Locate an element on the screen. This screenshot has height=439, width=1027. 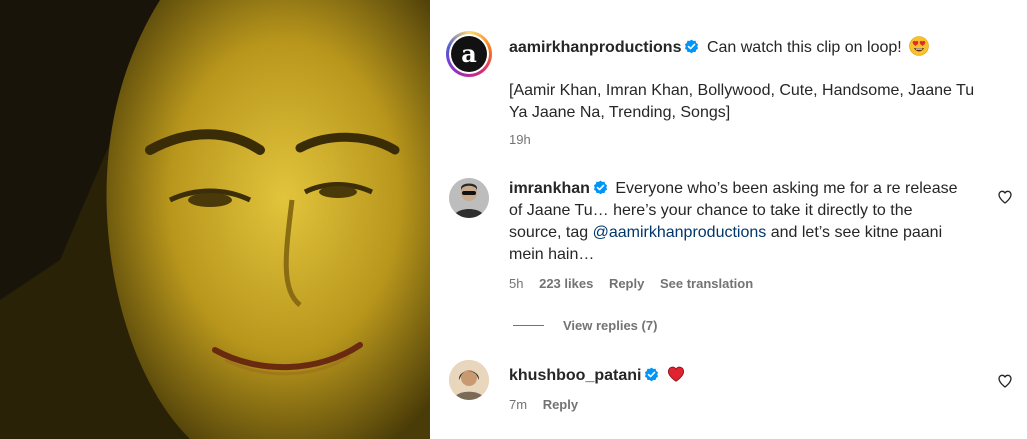
likes-count: 223 likes is located at coordinates (566, 283).